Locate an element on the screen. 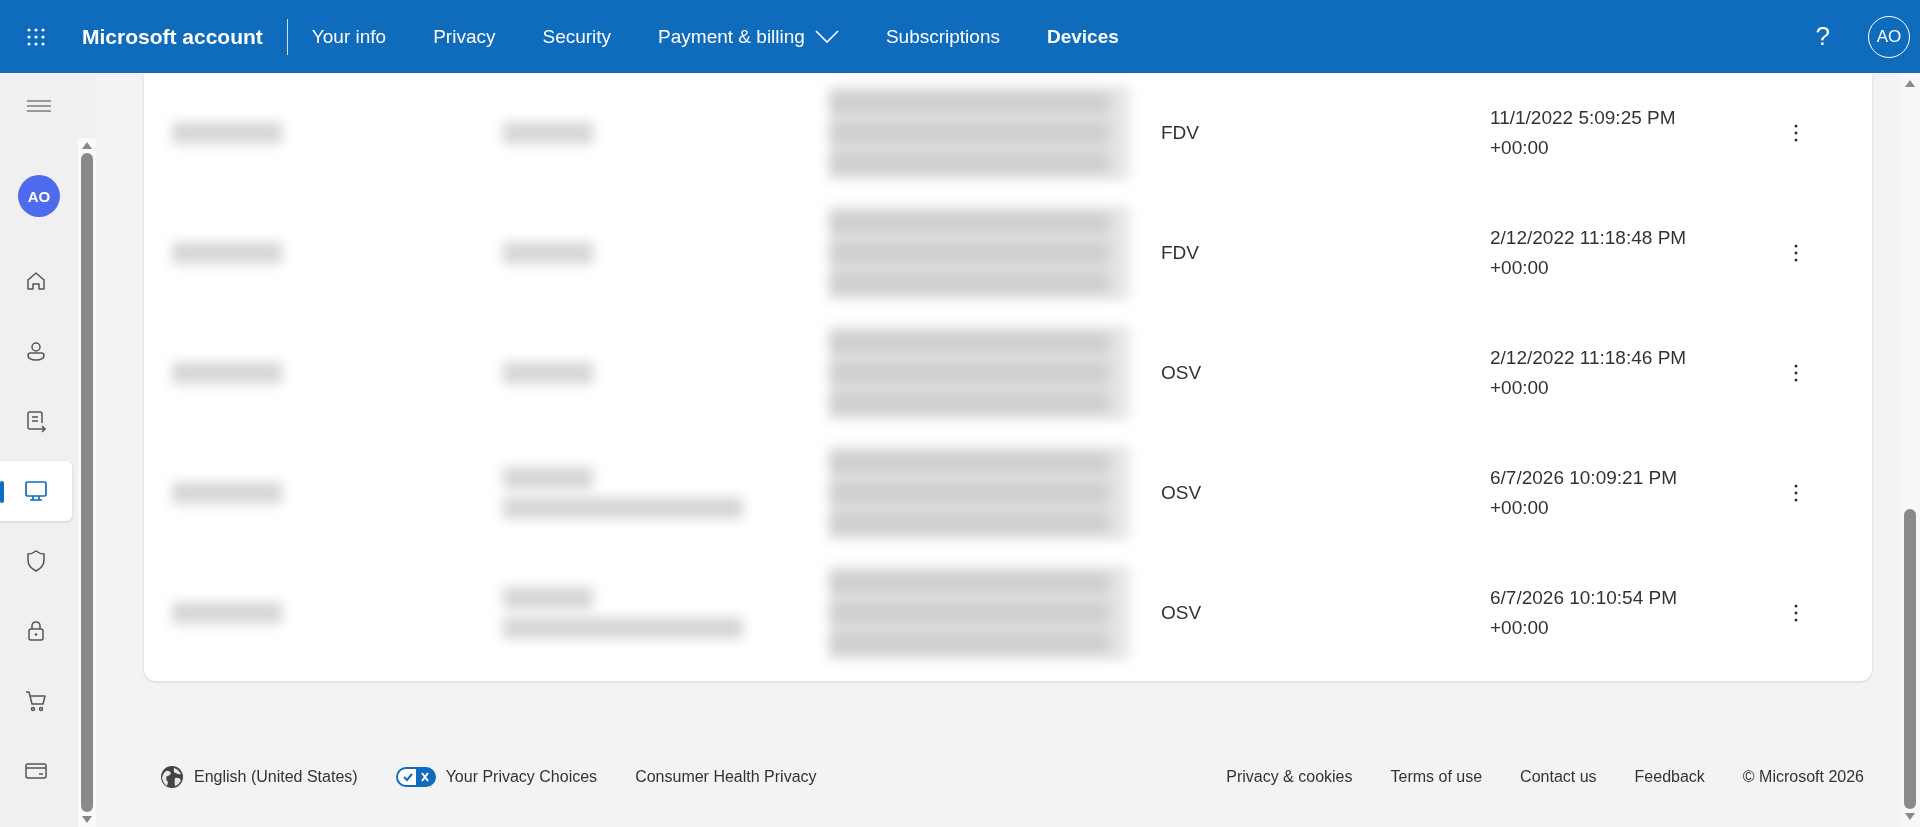 This screenshot has height=827, width=1920. copyright-text: © Microsoft 2026 is located at coordinates (1803, 777).